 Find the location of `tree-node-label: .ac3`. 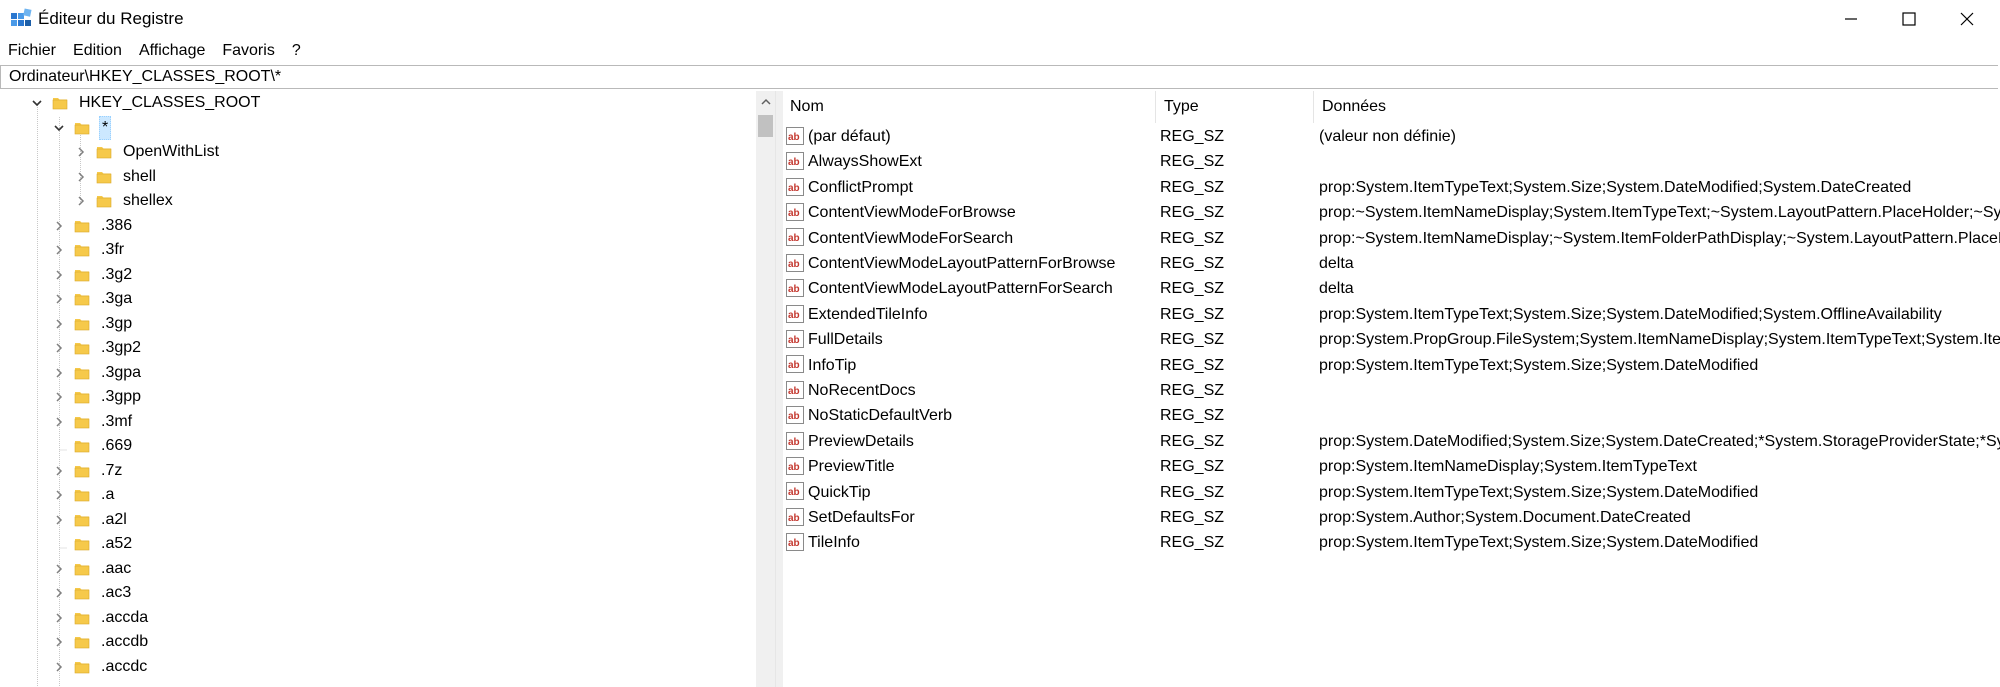

tree-node-label: .ac3 is located at coordinates (116, 593).